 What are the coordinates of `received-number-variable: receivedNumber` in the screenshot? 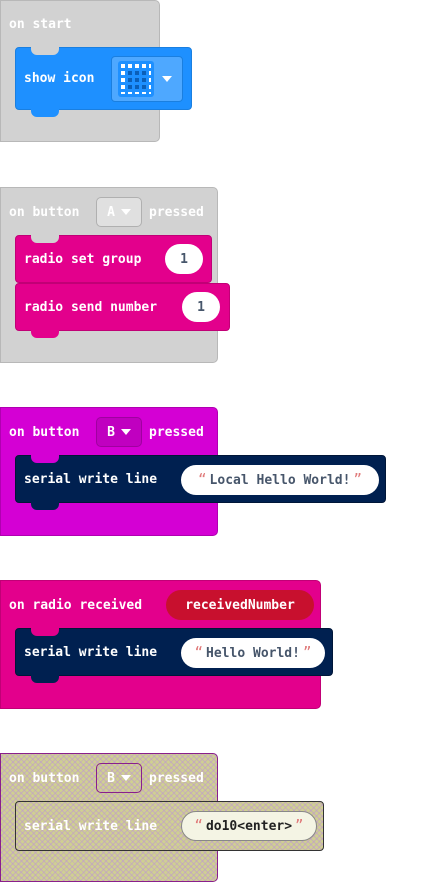 It's located at (240, 605).